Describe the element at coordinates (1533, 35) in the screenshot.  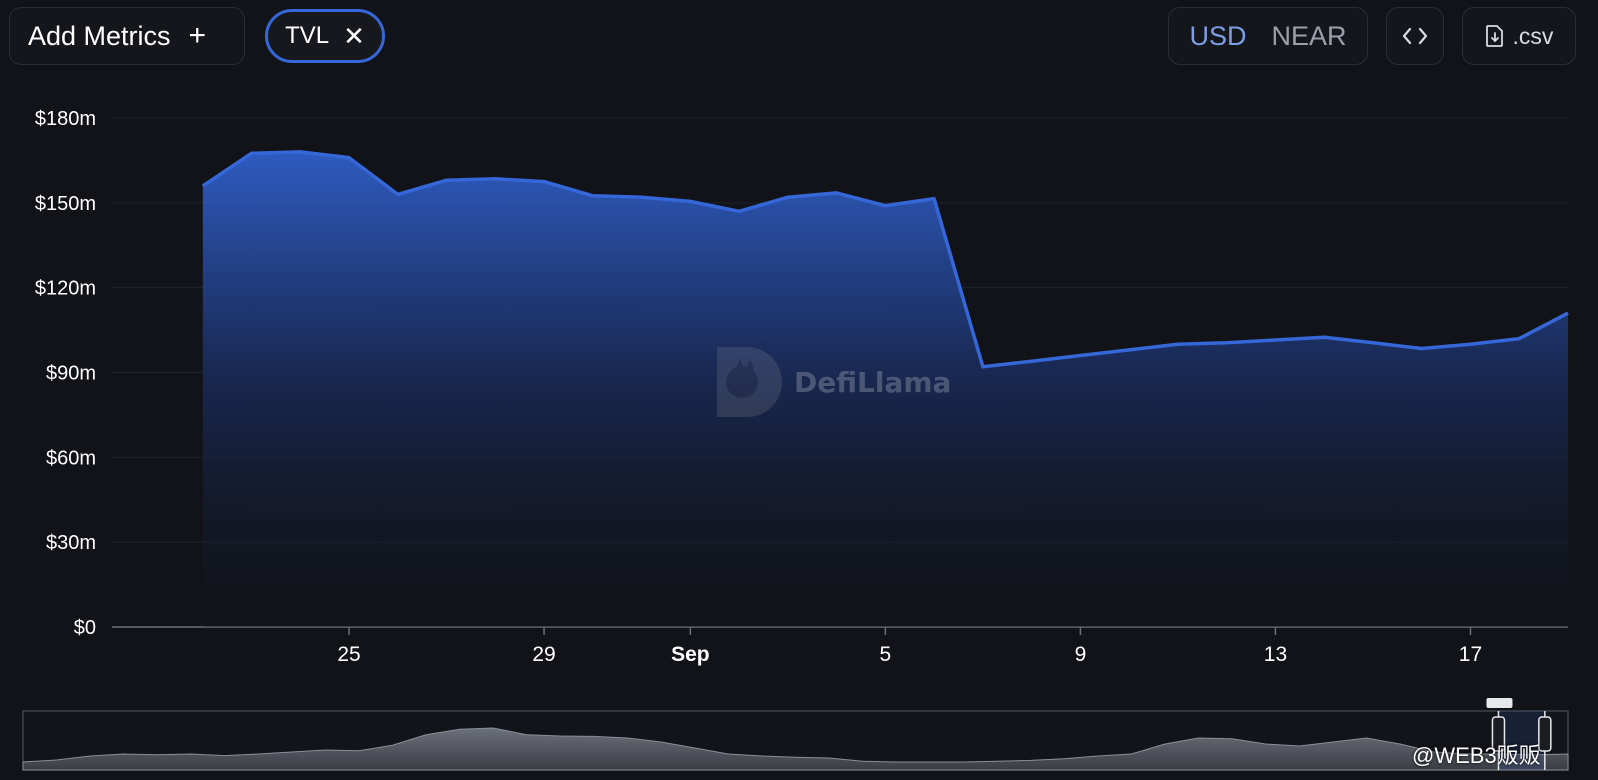
I see `csv-label: .csv` at that location.